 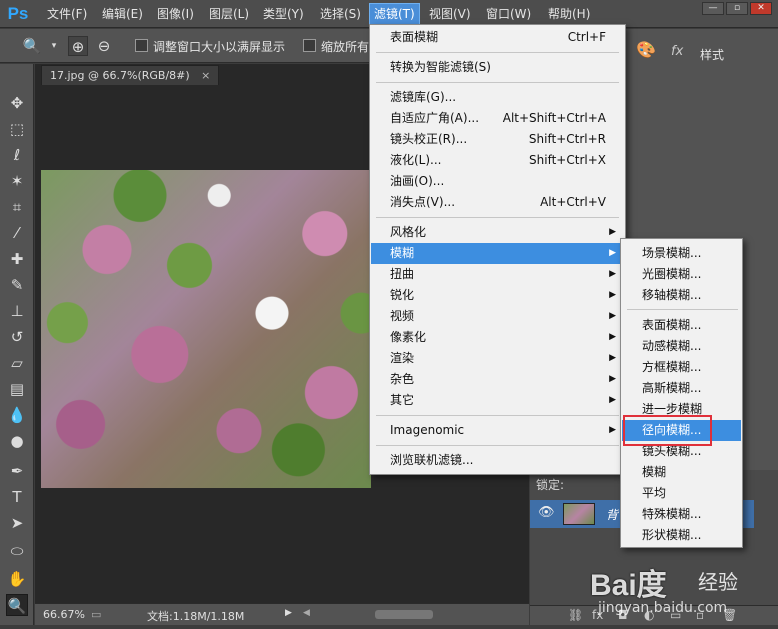 I want to click on menu-help: 帮助(H), so click(x=569, y=14).